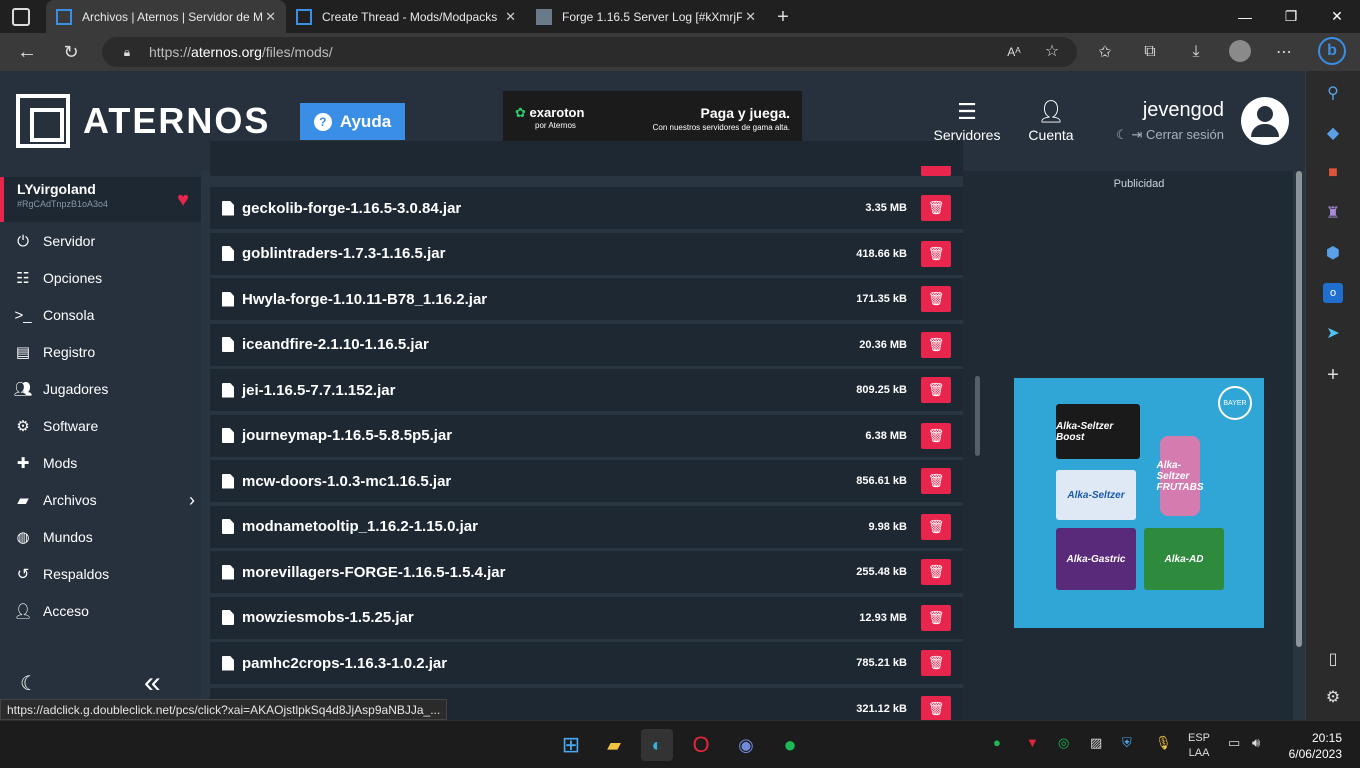  What do you see at coordinates (550, 617) in the screenshot?
I see `file-name: mowziesmobs-1.5.25.jar` at bounding box center [550, 617].